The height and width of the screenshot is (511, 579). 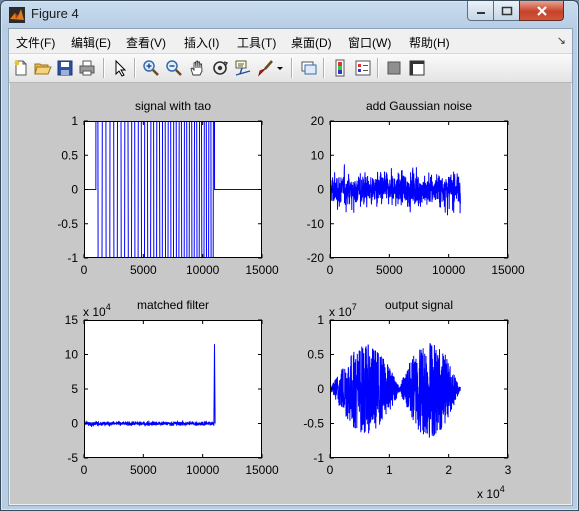 I want to click on new-figure-button, so click(x=21, y=68).